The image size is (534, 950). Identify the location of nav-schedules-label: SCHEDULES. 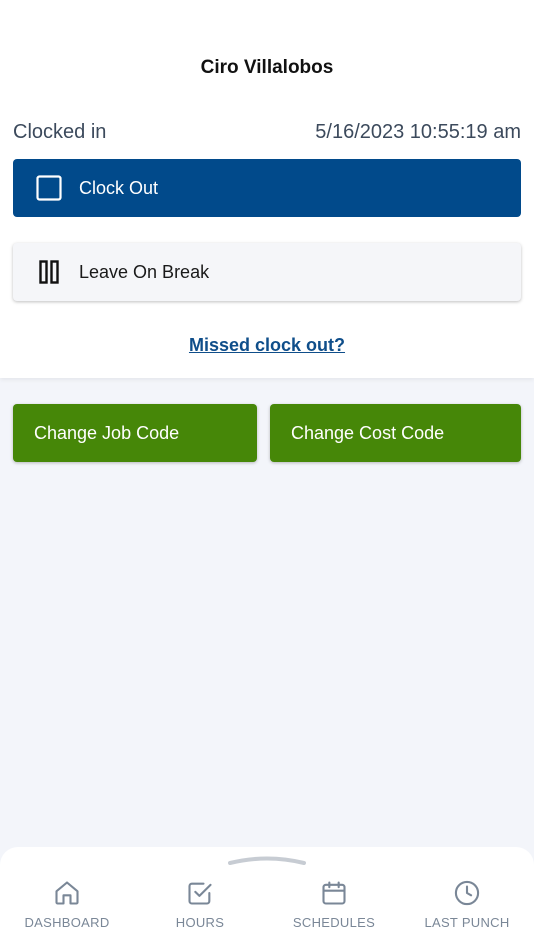
(334, 922).